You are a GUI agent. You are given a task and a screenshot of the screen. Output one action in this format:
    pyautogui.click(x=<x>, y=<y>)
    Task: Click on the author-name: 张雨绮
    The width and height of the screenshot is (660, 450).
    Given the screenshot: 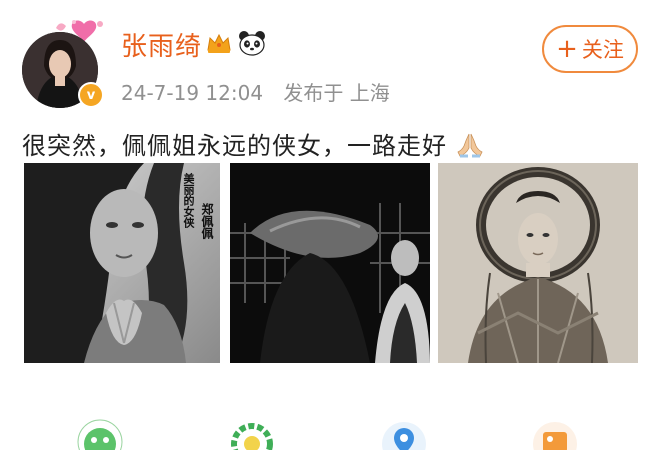 What is the action you would take?
    pyautogui.click(x=161, y=44)
    